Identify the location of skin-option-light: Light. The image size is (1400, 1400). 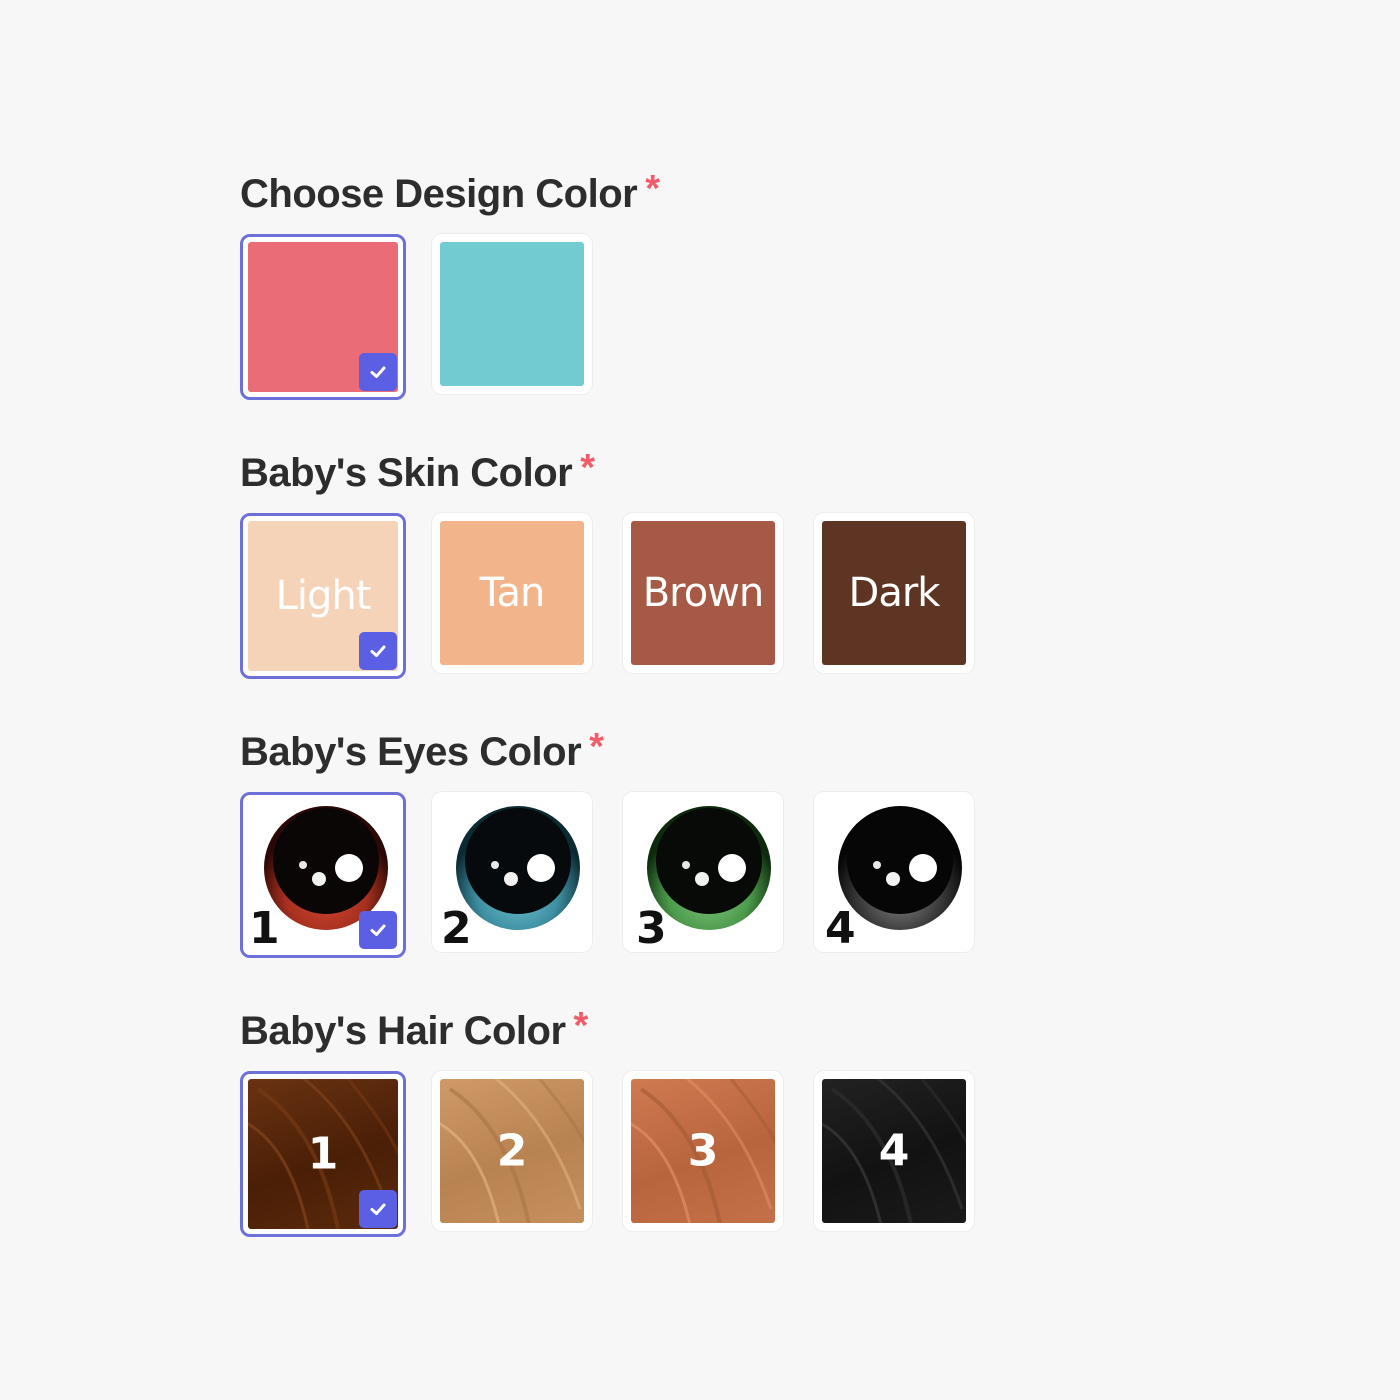
(323, 596).